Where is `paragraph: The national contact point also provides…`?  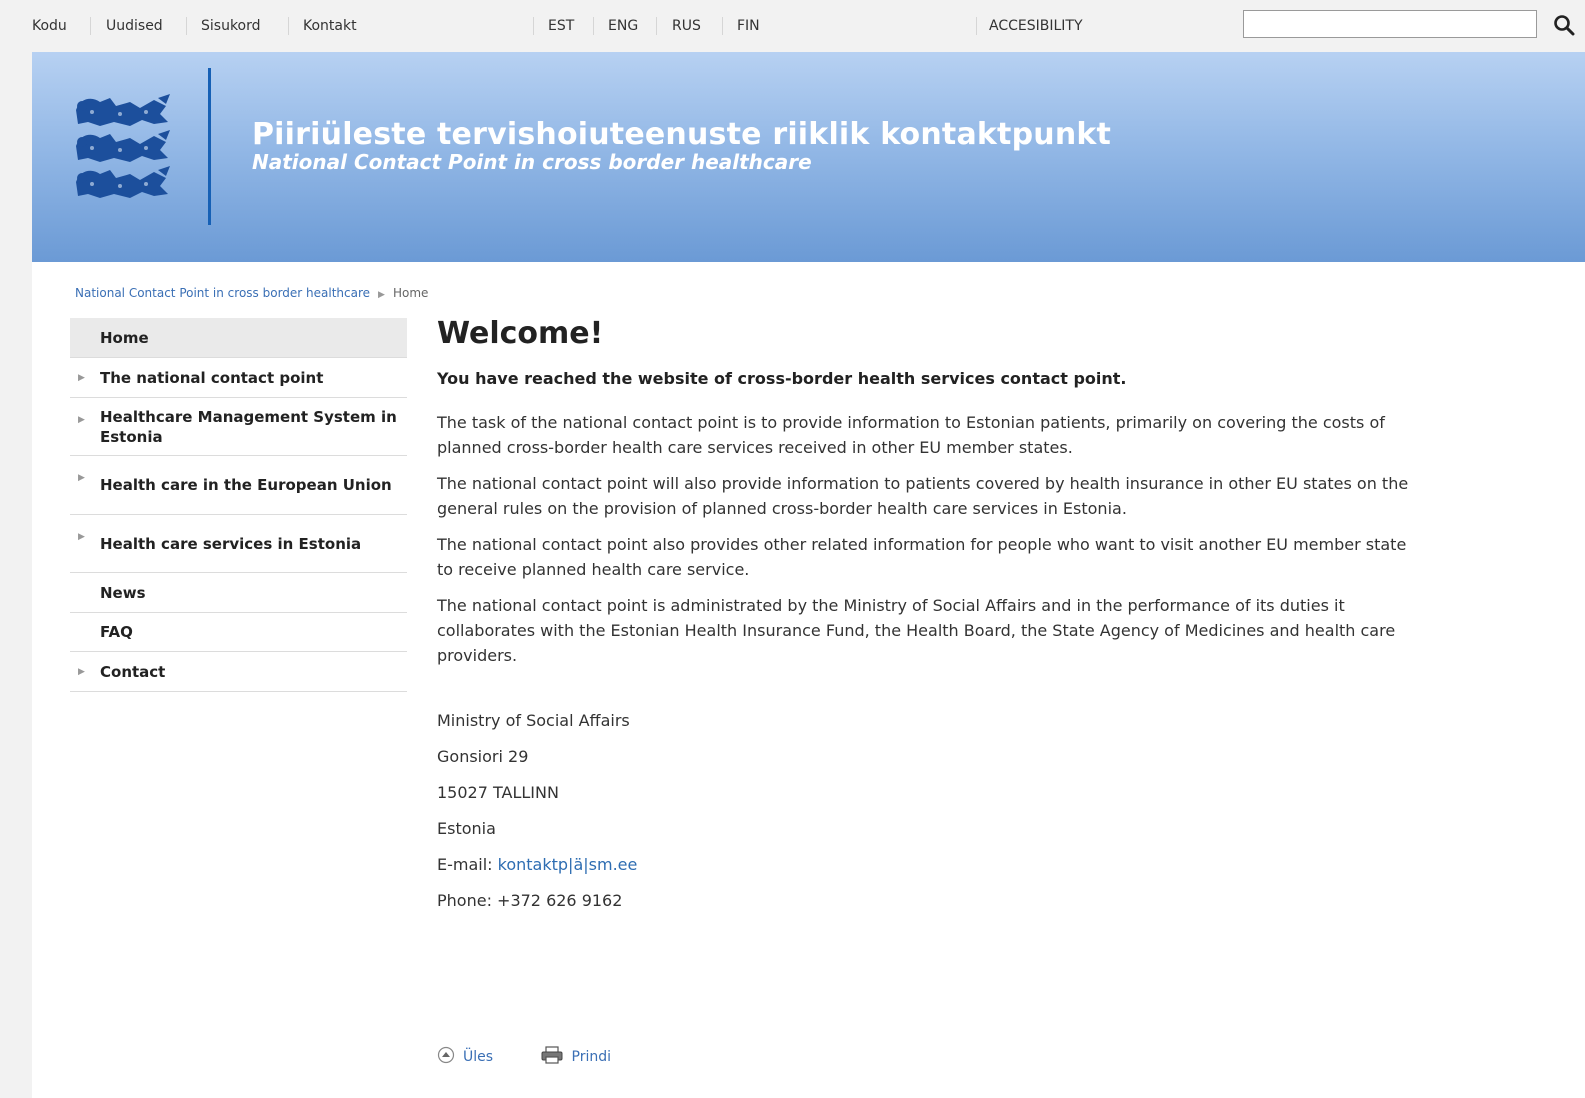
paragraph: The national contact point also provides… is located at coordinates (922, 557).